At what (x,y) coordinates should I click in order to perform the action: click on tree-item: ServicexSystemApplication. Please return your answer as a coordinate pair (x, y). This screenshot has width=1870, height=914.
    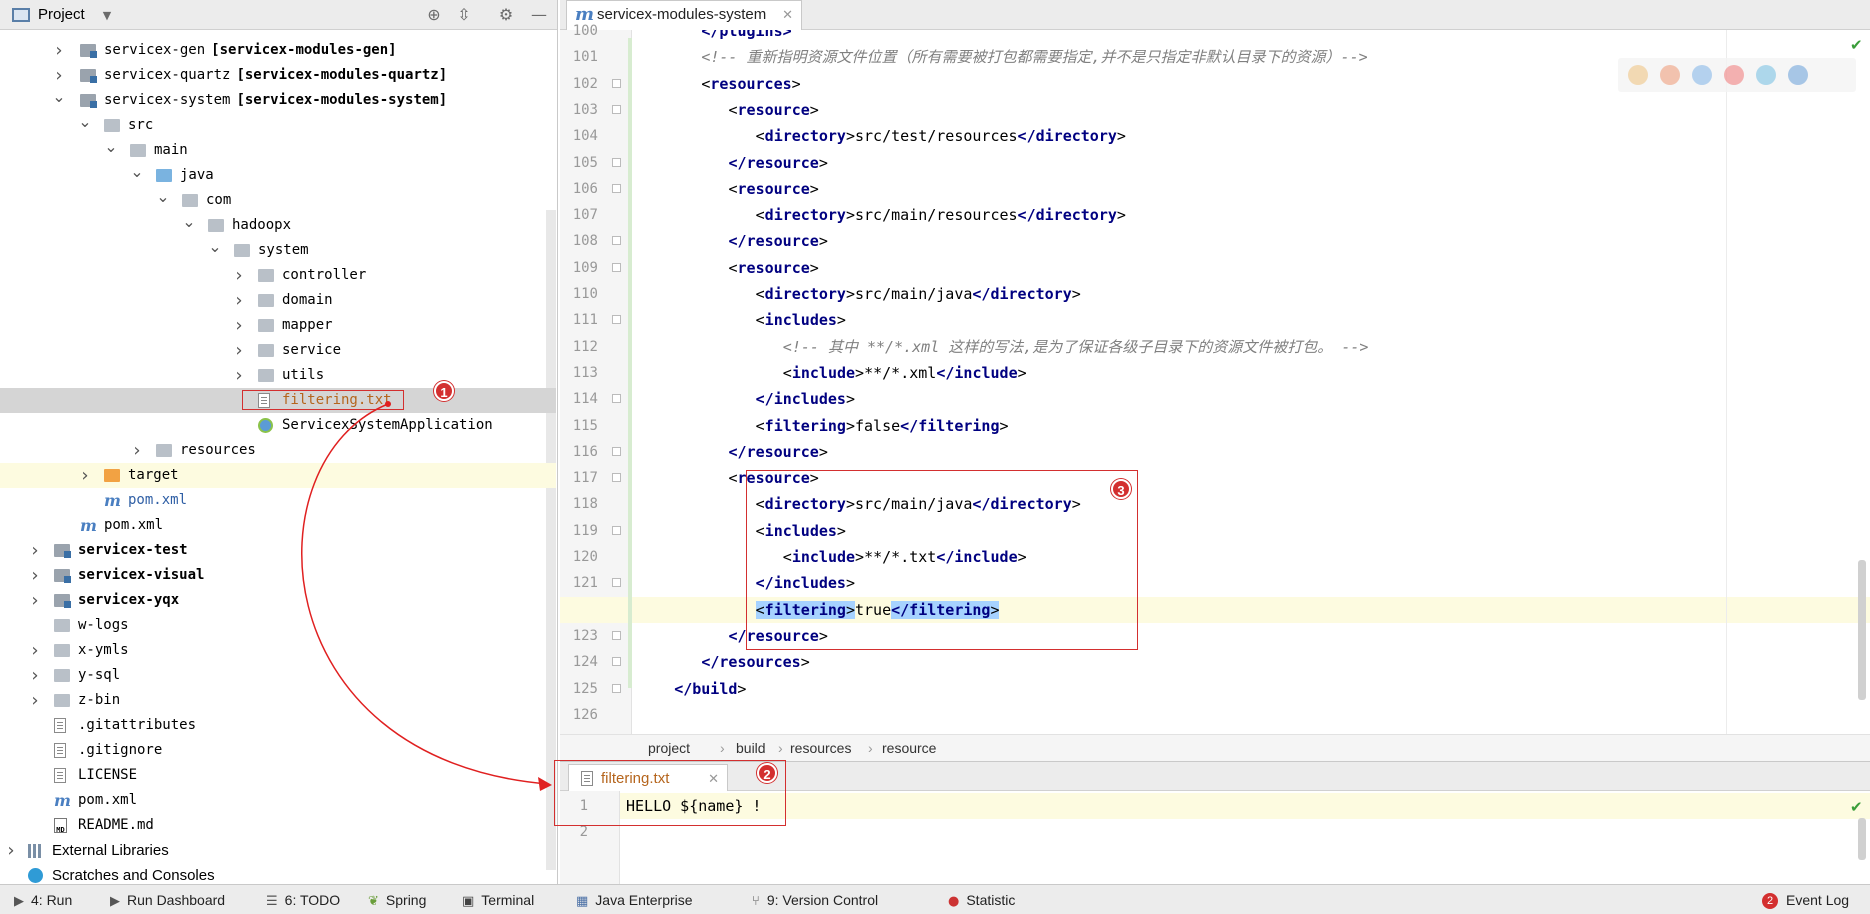
    Looking at the image, I should click on (278, 425).